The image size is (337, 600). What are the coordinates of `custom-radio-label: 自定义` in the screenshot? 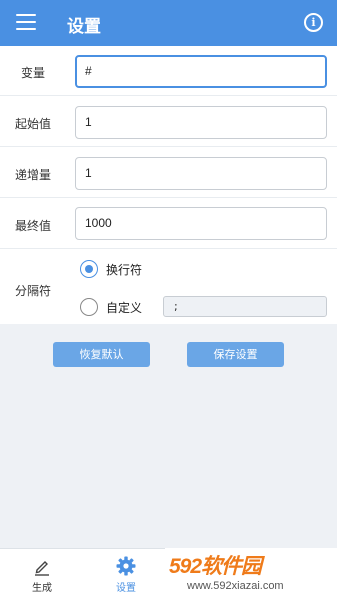 It's located at (124, 308).